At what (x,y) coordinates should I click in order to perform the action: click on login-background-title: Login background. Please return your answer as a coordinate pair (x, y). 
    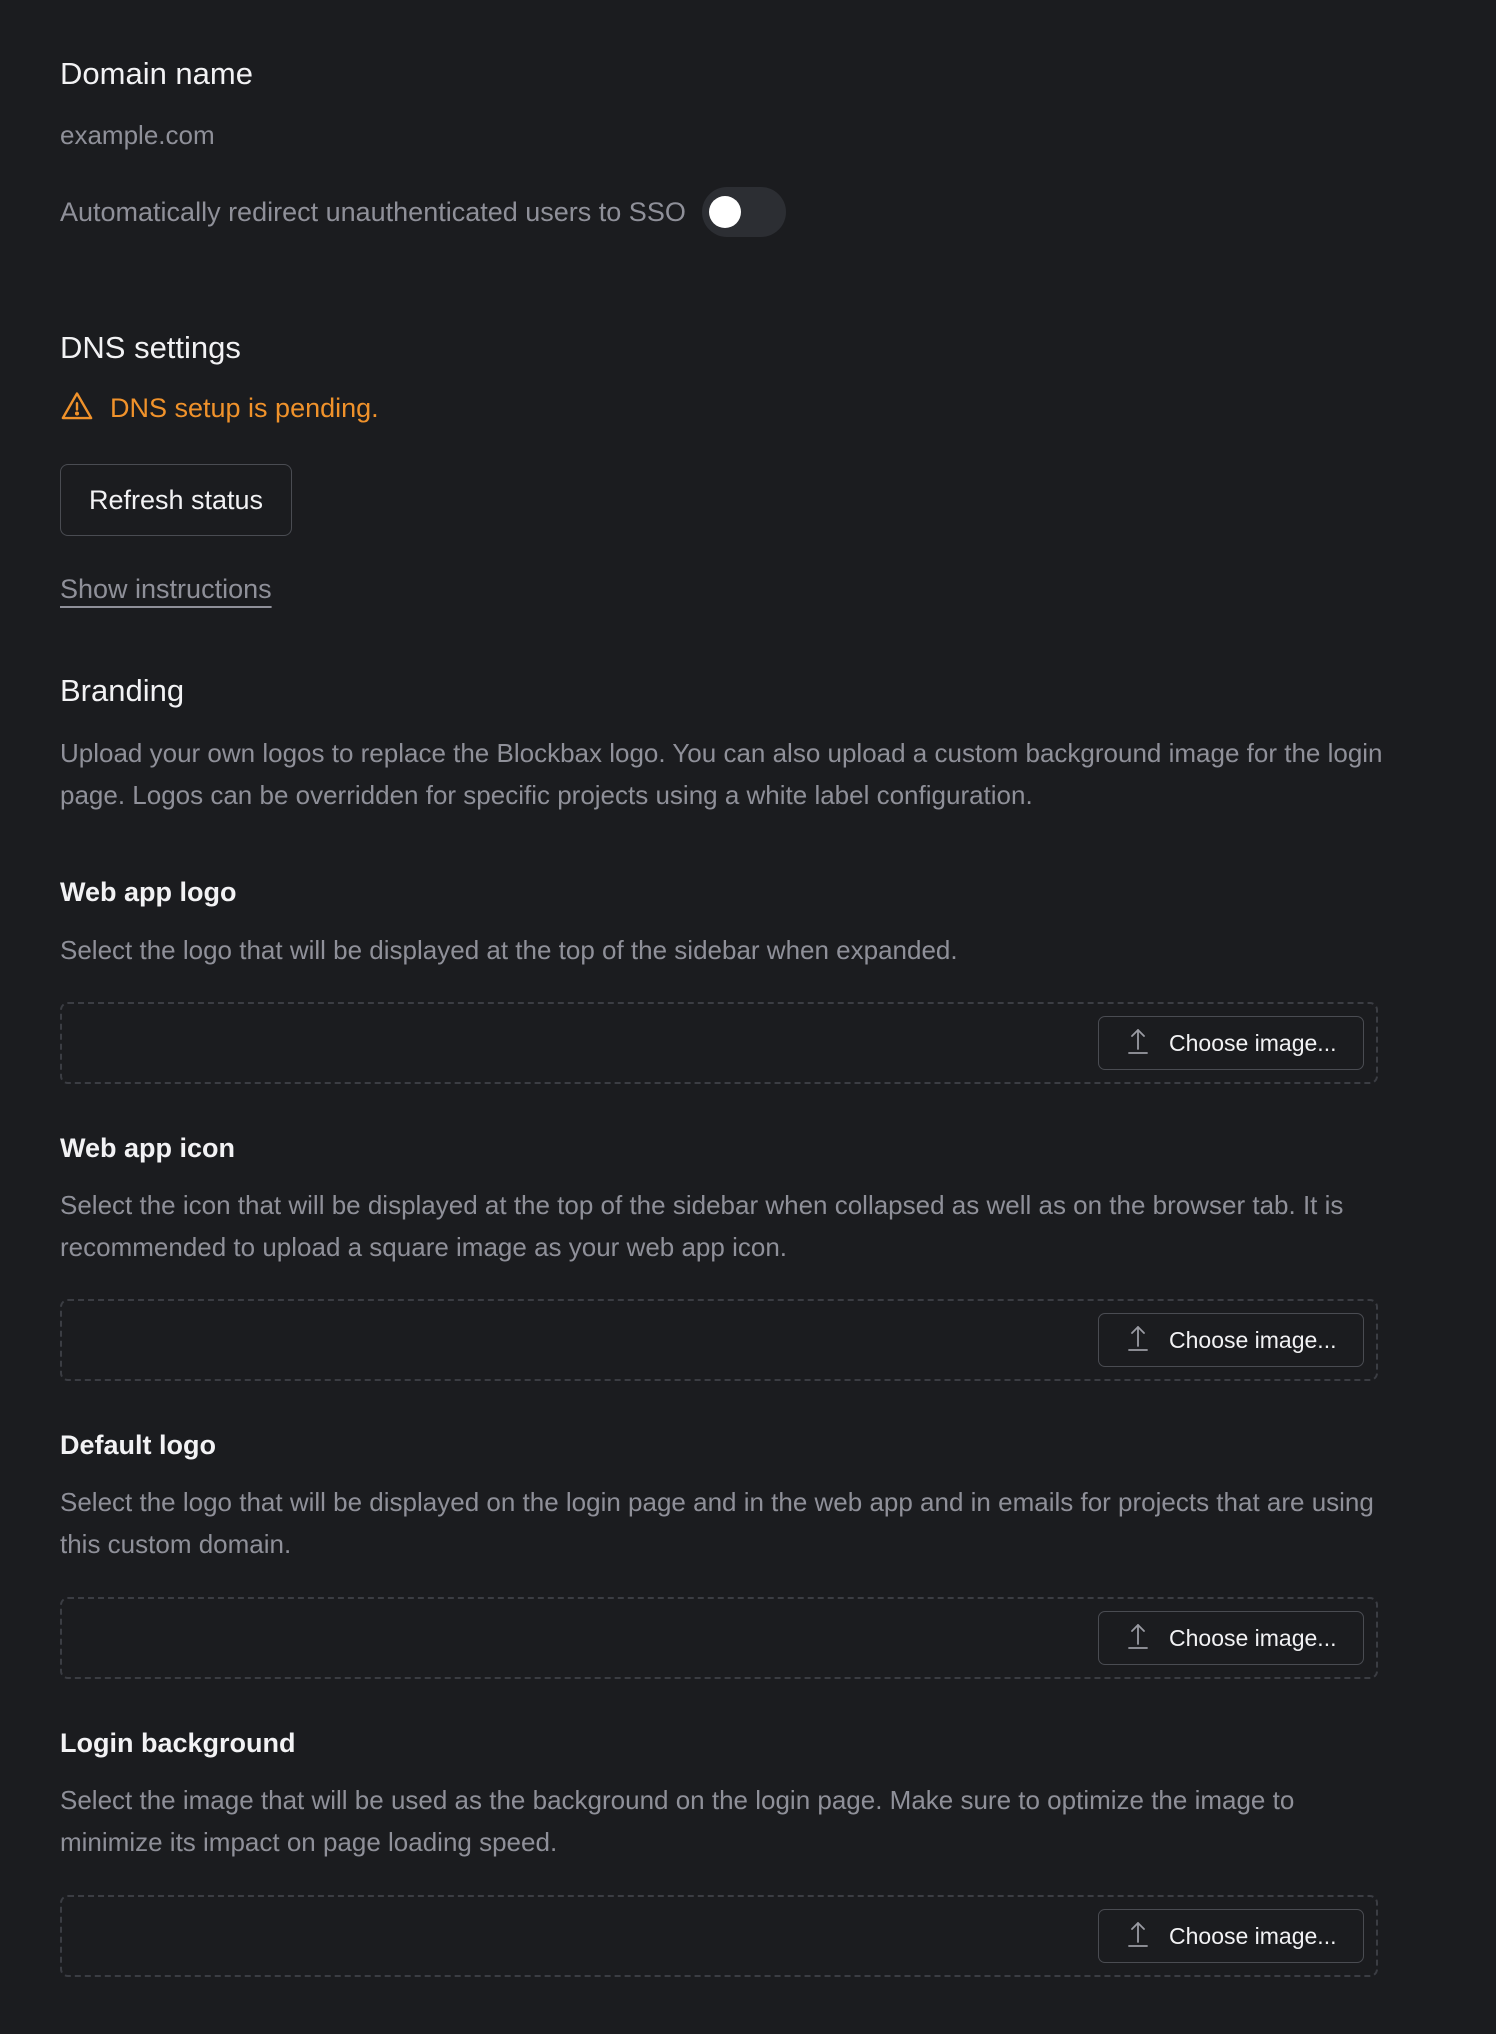
    Looking at the image, I should click on (178, 1743).